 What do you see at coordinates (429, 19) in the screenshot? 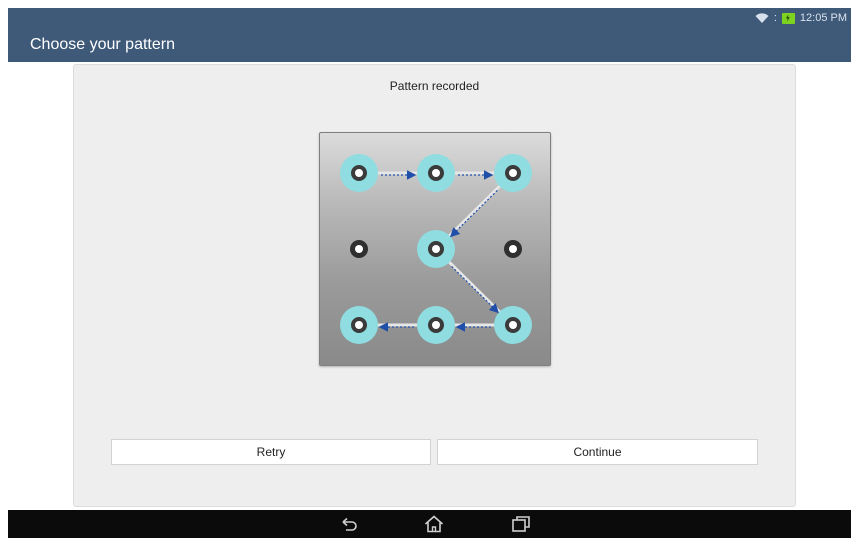
I see `status-bar: : 12:05 PM` at bounding box center [429, 19].